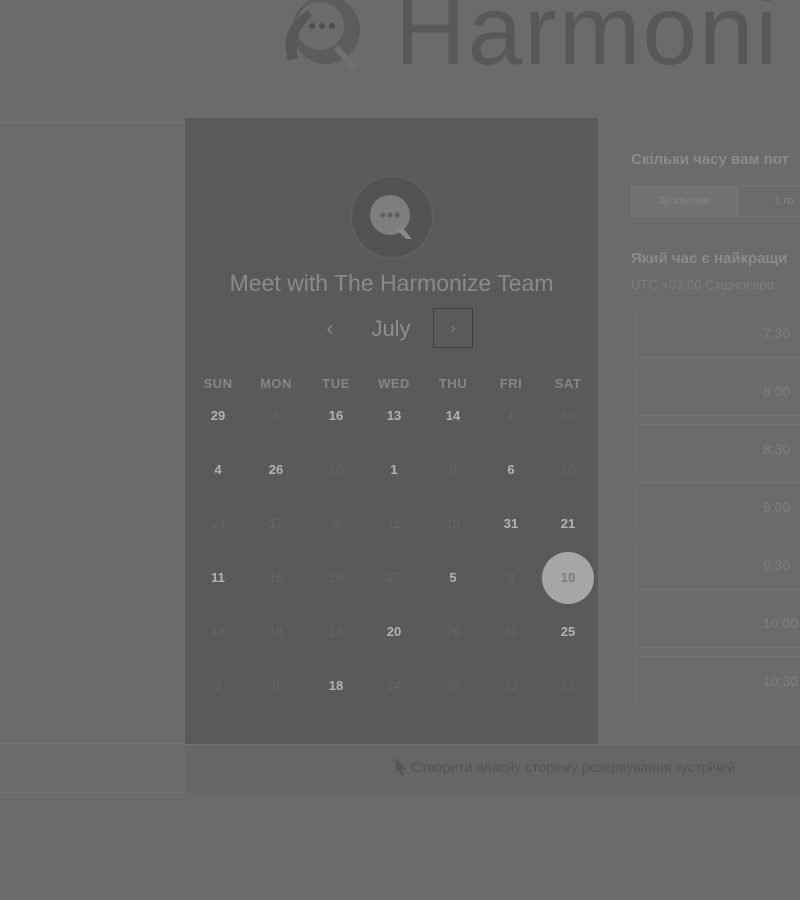 Image resolution: width=800 pixels, height=900 pixels. Describe the element at coordinates (218, 416) in the screenshot. I see `calendar-day: 29` at that location.